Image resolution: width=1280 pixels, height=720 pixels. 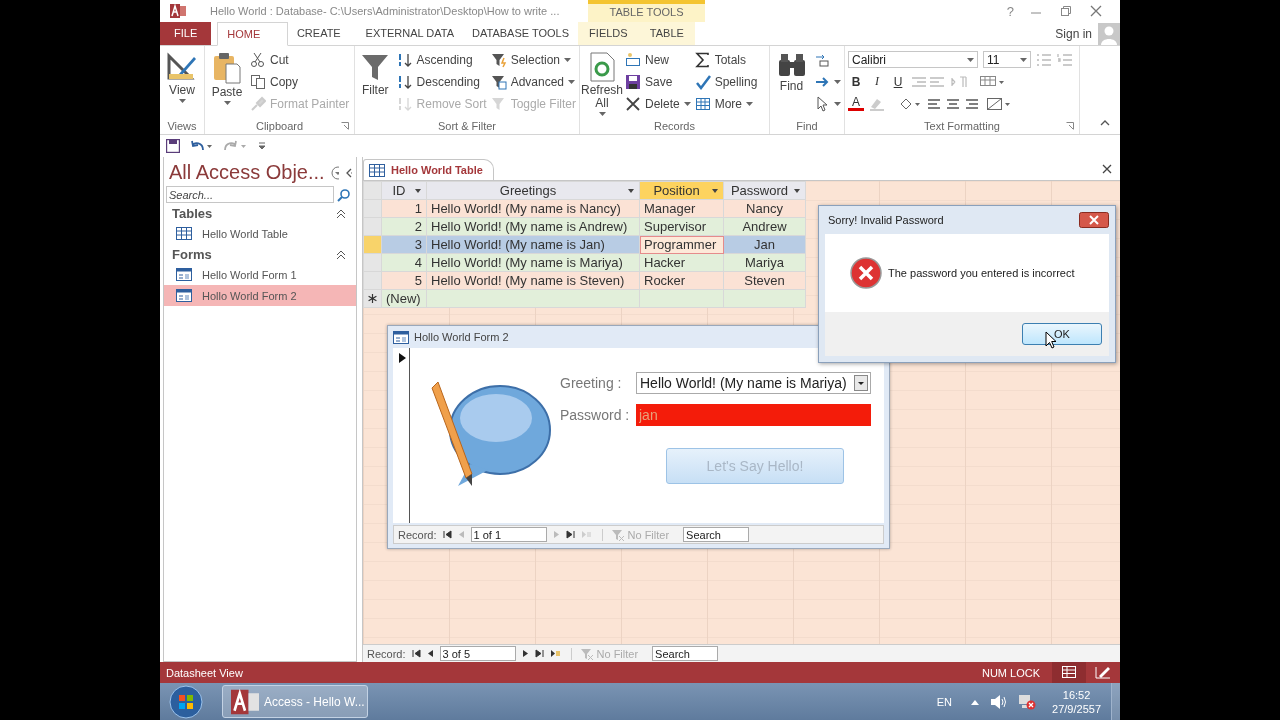 I want to click on ribbon-button: New, so click(x=658, y=59).